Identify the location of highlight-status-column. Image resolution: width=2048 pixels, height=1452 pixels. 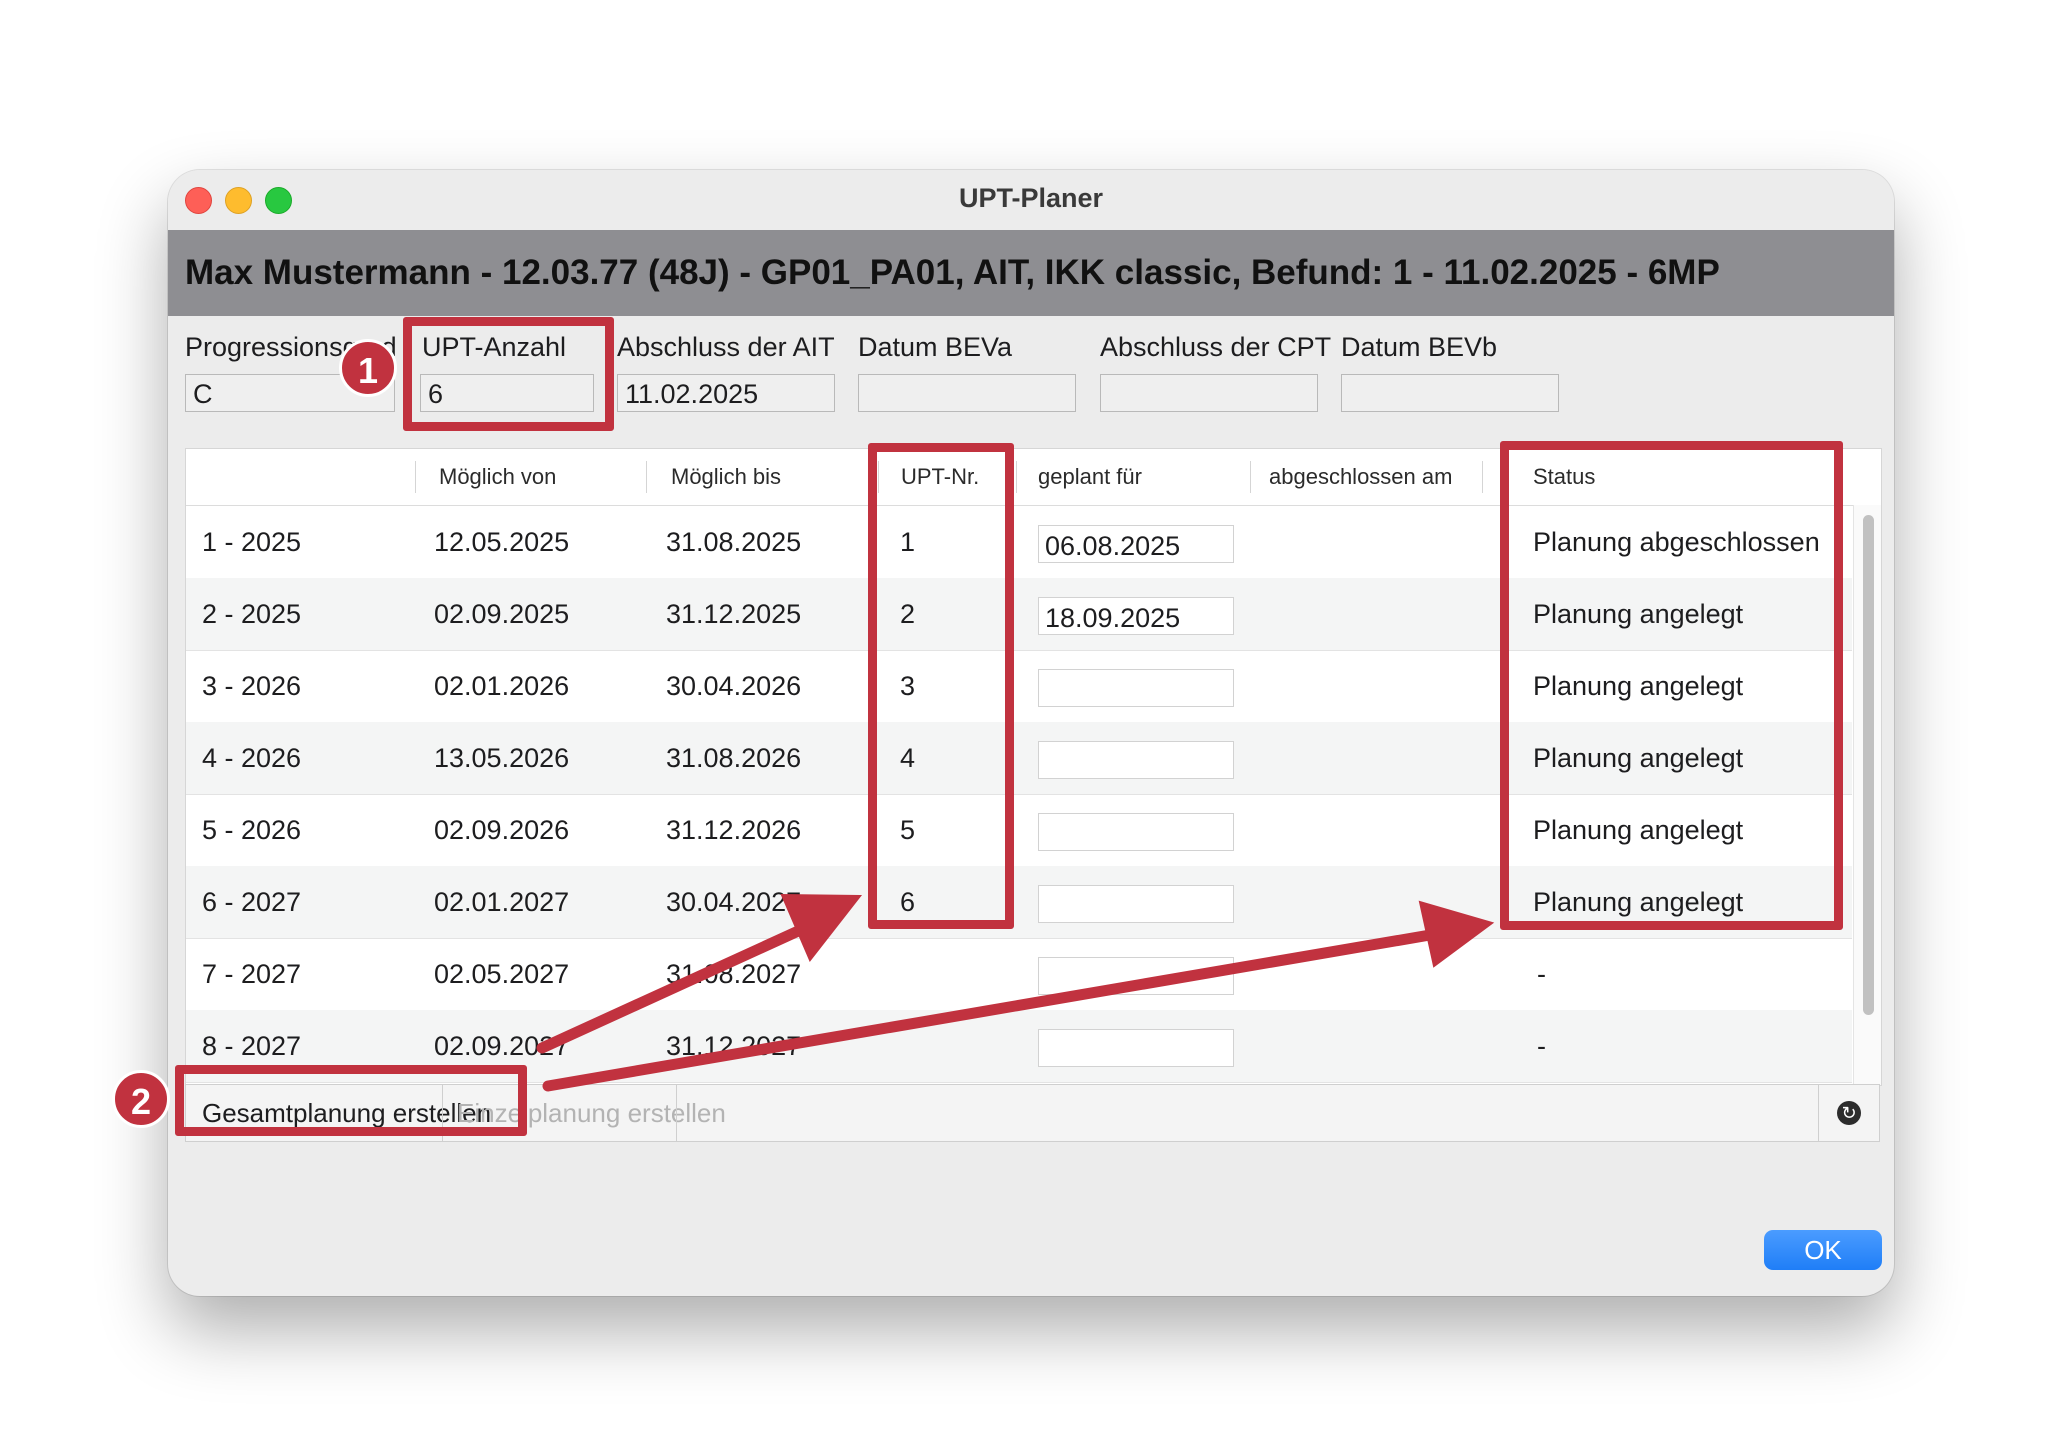
(1671, 685).